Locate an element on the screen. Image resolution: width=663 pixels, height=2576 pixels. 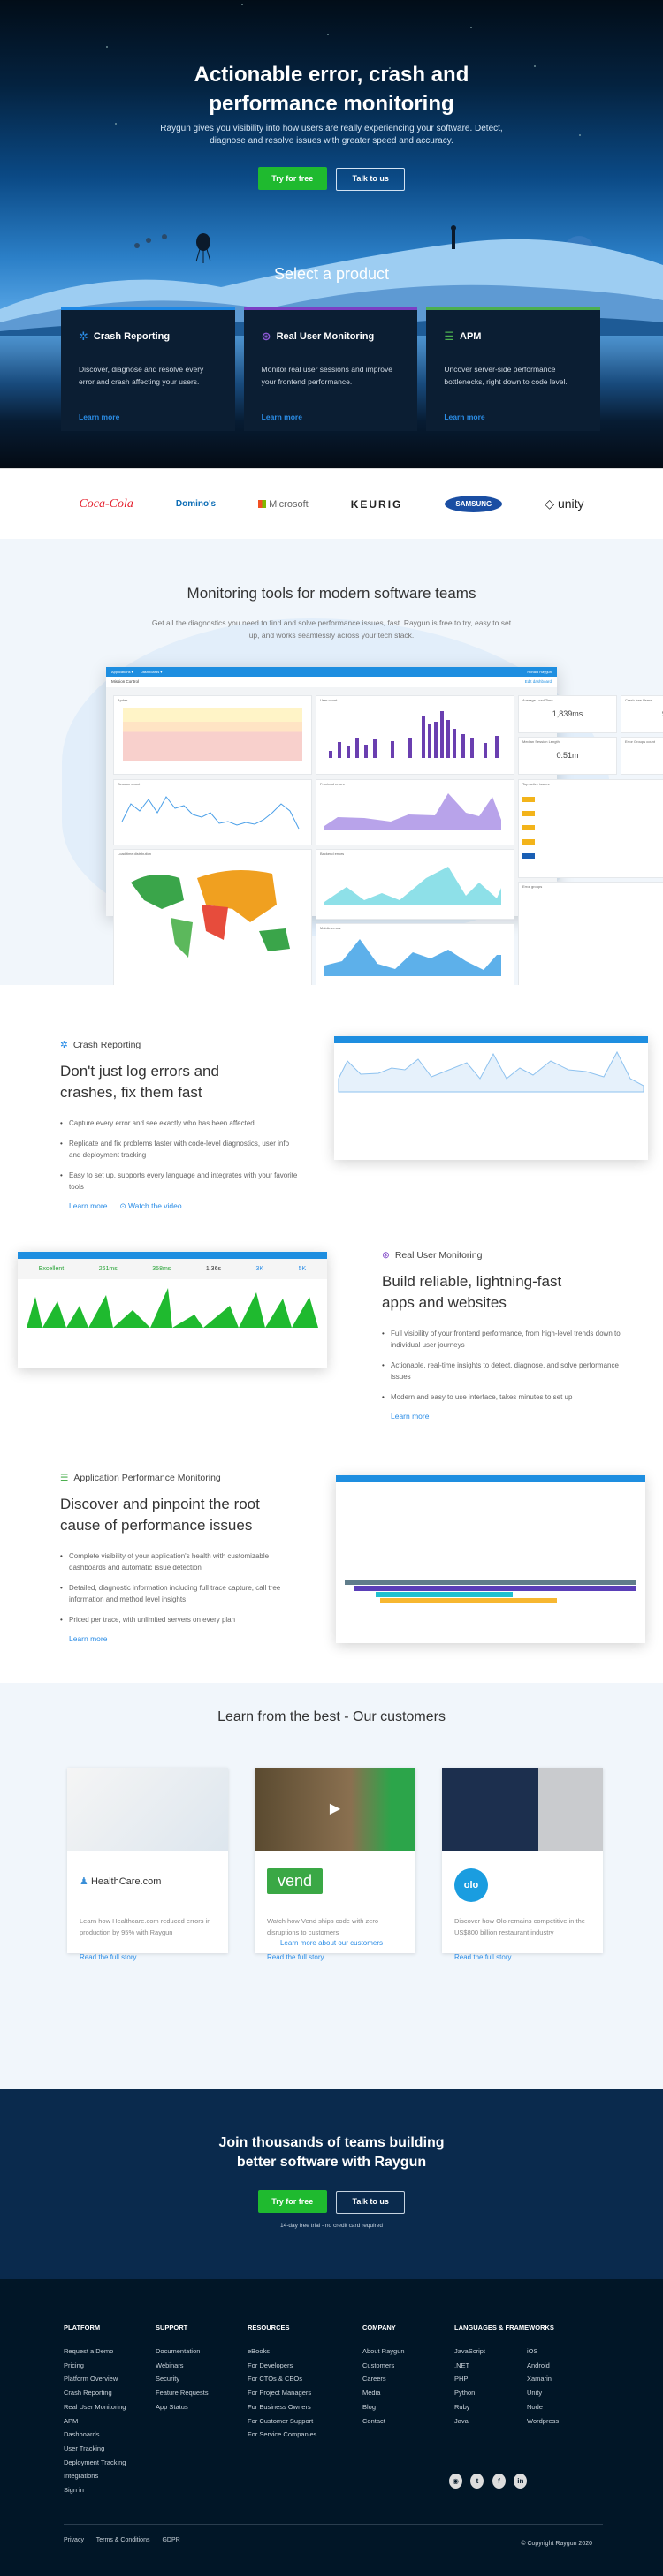
footer-link: .NET is located at coordinates (491, 2366).